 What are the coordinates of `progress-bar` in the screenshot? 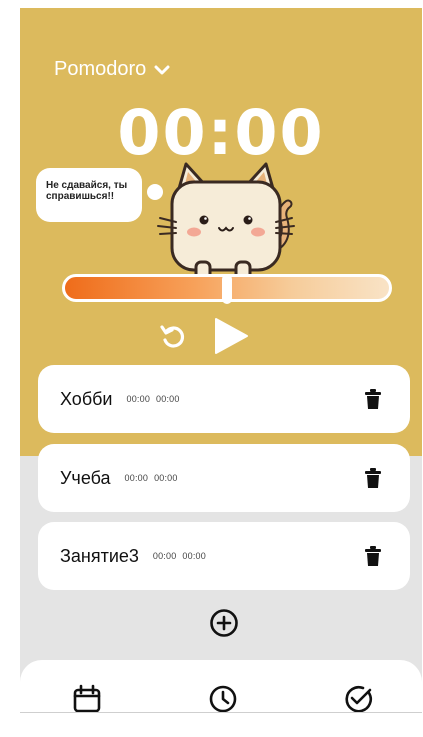 It's located at (227, 289).